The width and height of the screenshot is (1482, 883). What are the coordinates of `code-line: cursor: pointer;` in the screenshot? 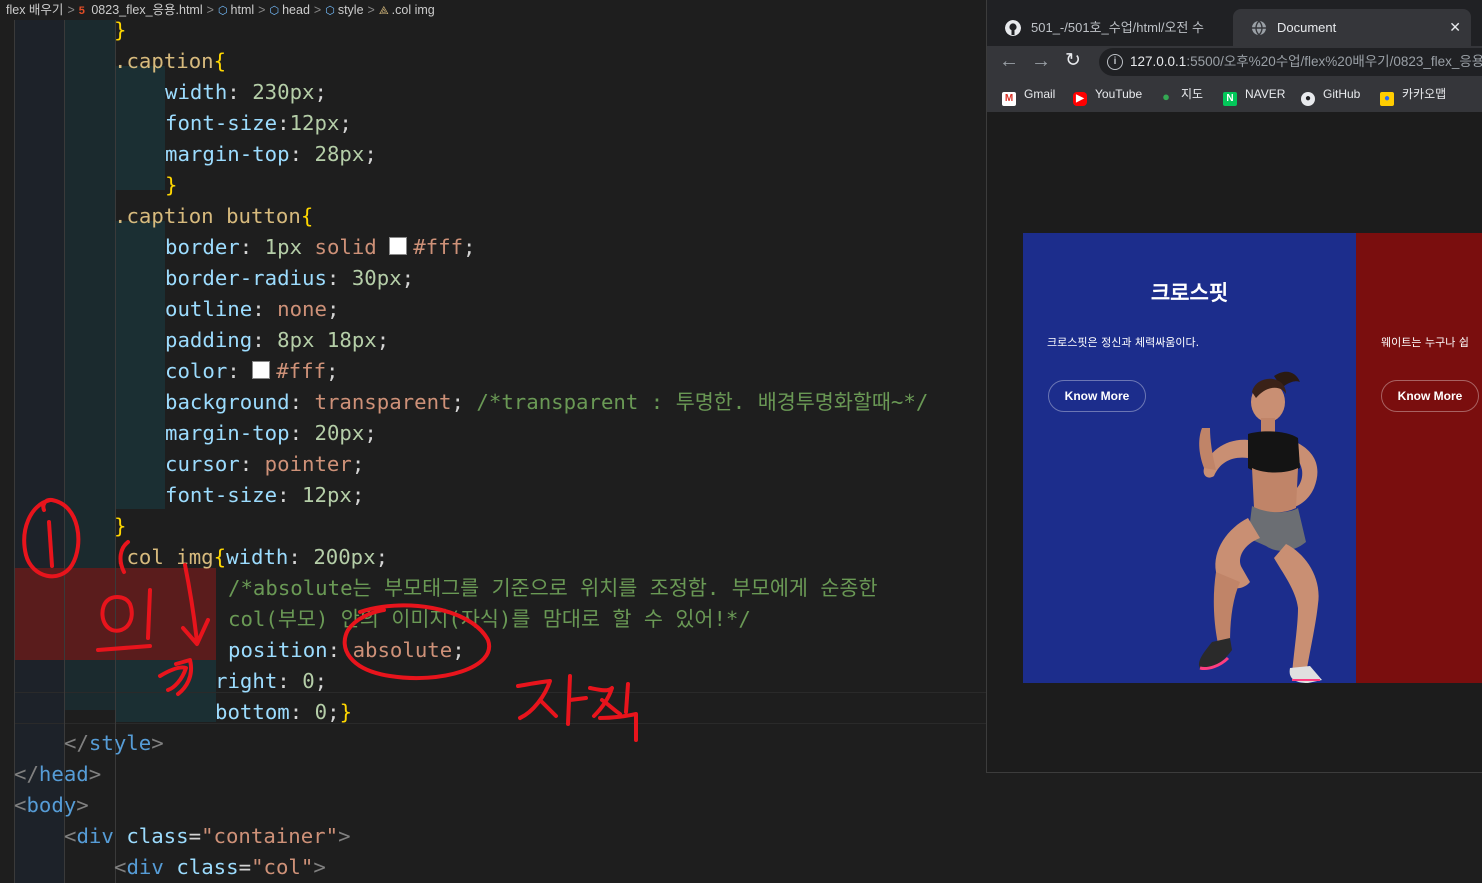 It's located at (264, 464).